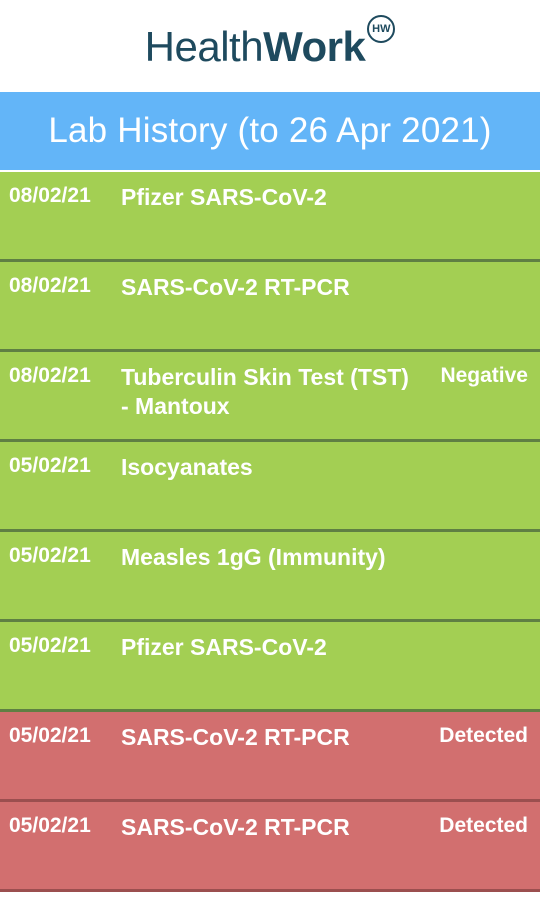 The height and width of the screenshot is (900, 540). Describe the element at coordinates (187, 467) in the screenshot. I see `test-name: Isocyanates` at that location.